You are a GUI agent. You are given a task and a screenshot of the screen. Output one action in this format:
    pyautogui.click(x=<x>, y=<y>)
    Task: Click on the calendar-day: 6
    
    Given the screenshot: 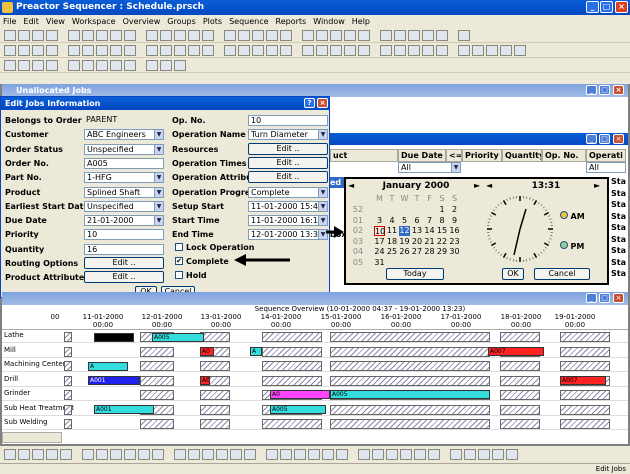 What is the action you would take?
    pyautogui.click(x=417, y=221)
    